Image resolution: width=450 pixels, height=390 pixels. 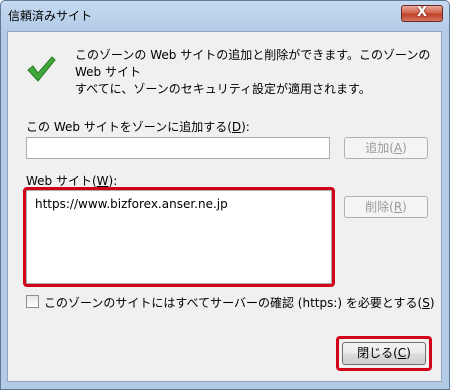 I want to click on description-line-1: このゾーンの Web サイトの追加と削除ができます。このゾーンの Web サイト, so click(x=253, y=63).